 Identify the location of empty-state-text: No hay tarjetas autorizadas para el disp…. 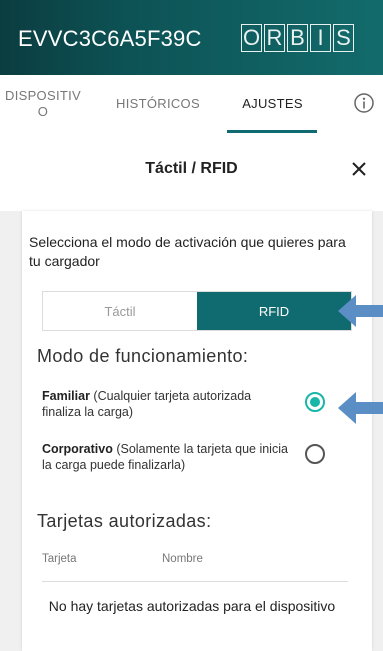
(192, 606).